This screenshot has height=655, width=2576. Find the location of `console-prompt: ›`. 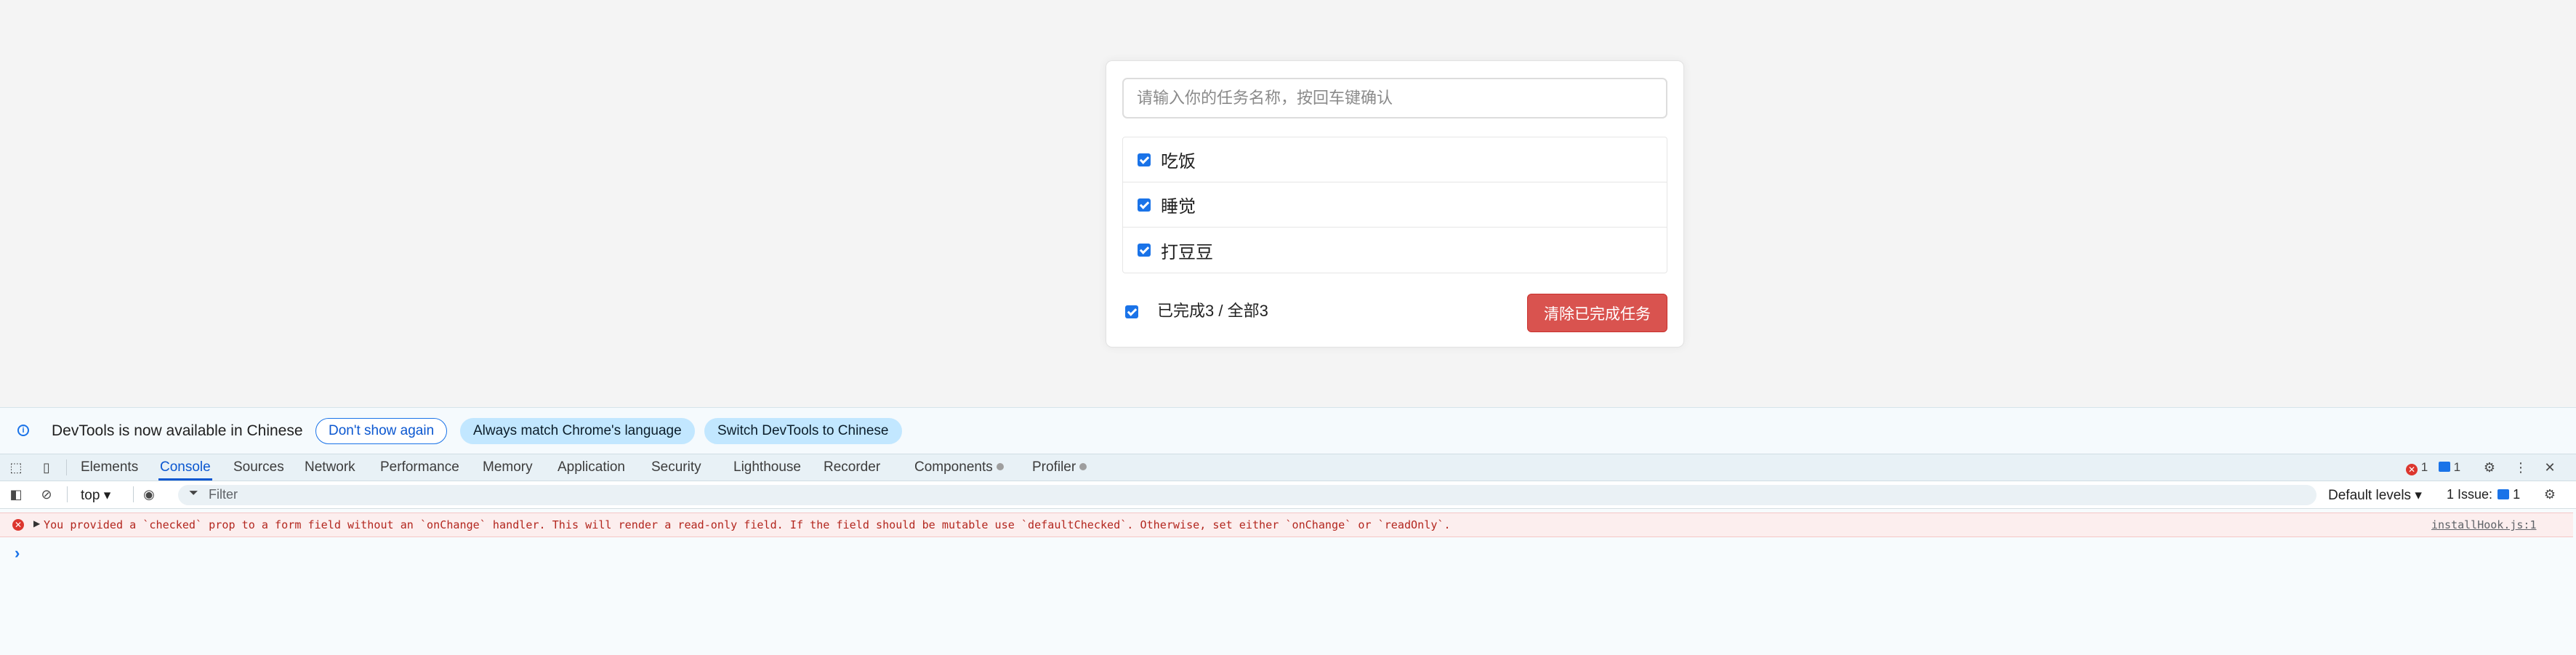

console-prompt: › is located at coordinates (17, 553).